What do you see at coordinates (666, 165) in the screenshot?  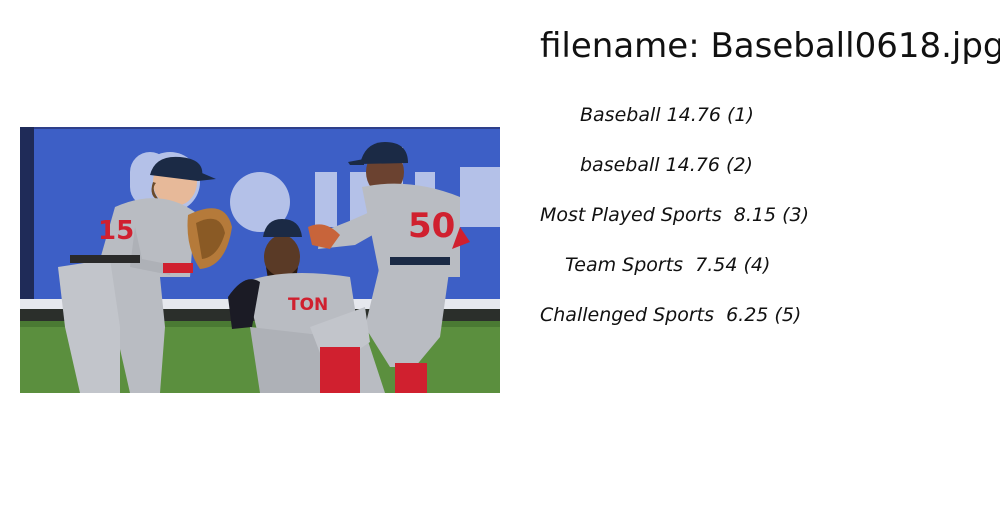 I see `tag-item: baseball 14.76 (2)` at bounding box center [666, 165].